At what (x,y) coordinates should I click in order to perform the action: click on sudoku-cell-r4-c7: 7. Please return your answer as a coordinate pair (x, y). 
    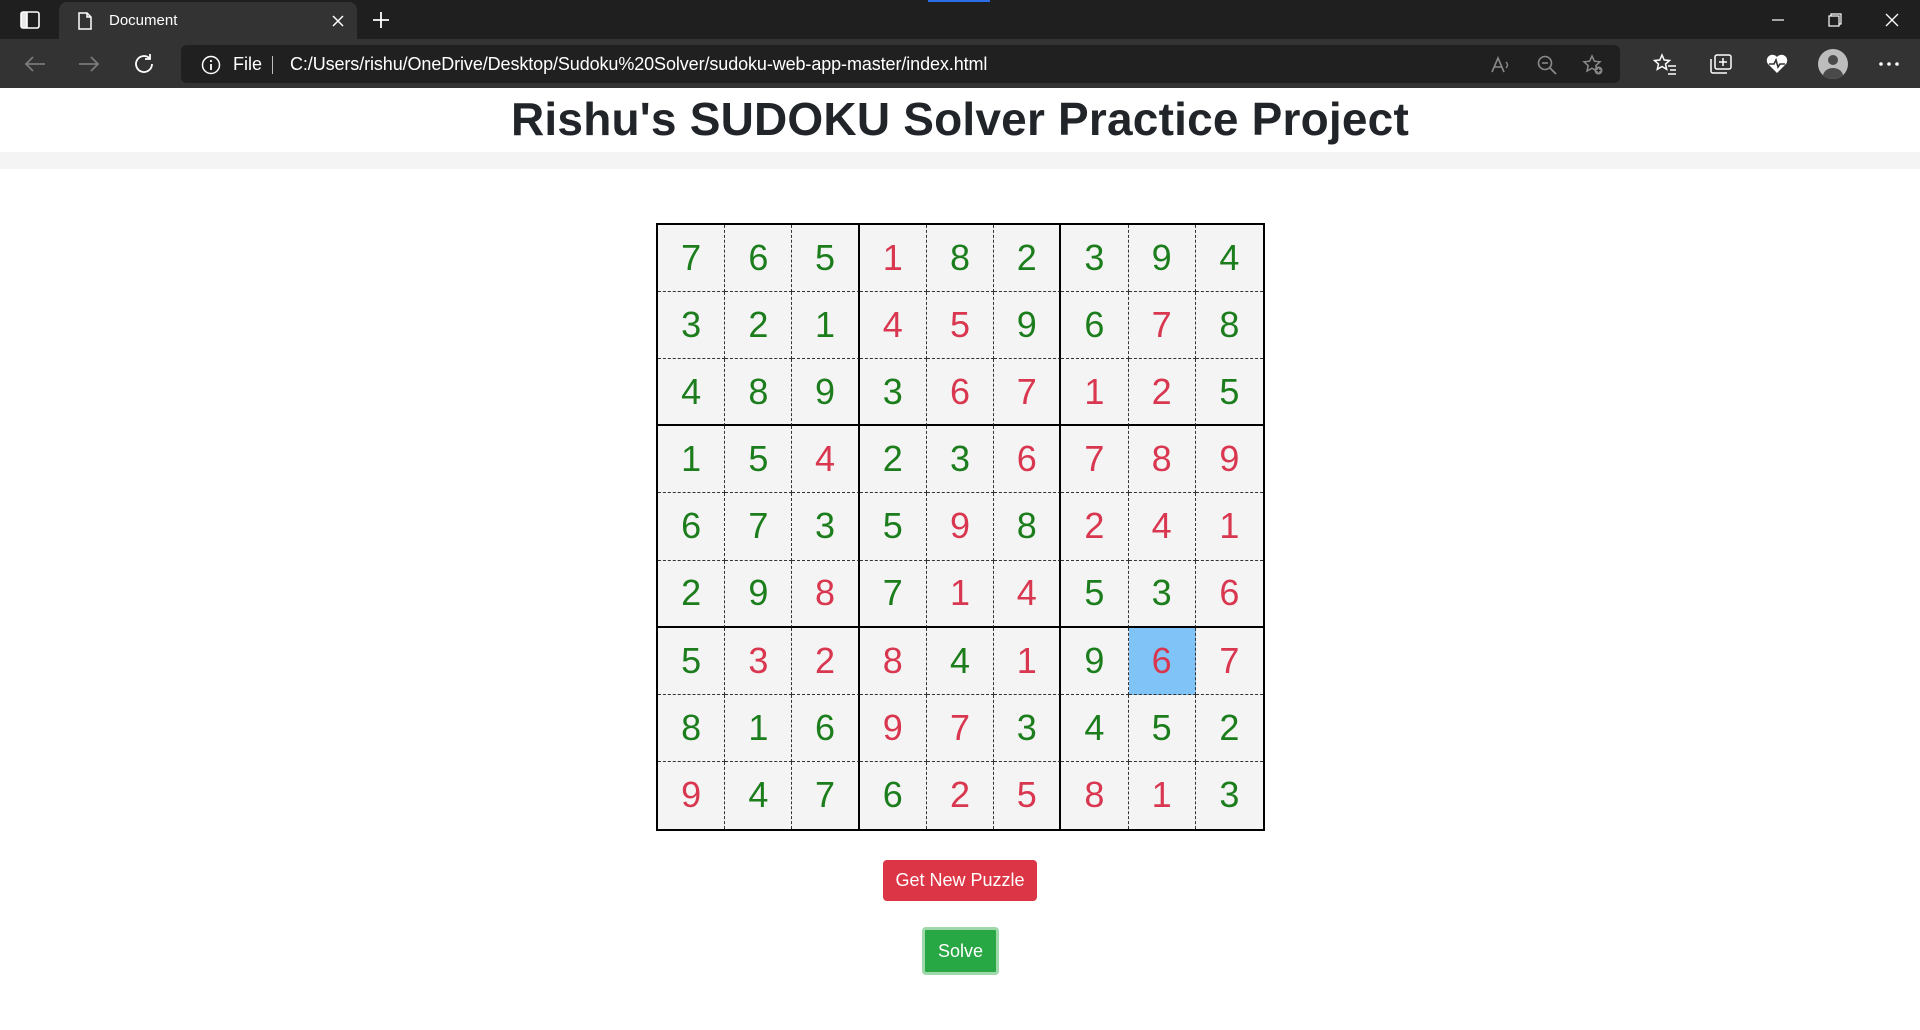
    Looking at the image, I should click on (1095, 460).